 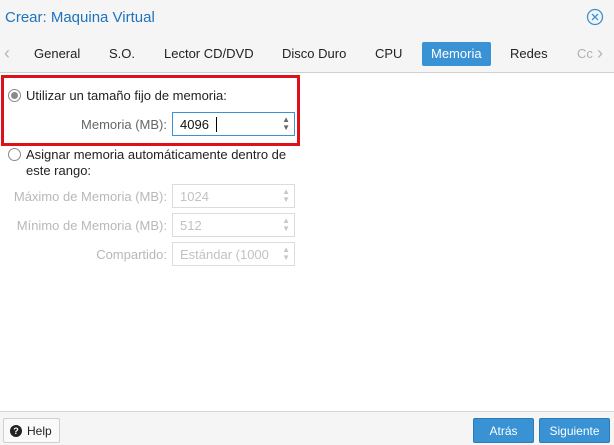 What do you see at coordinates (31, 430) in the screenshot?
I see `help-button: ? Help` at bounding box center [31, 430].